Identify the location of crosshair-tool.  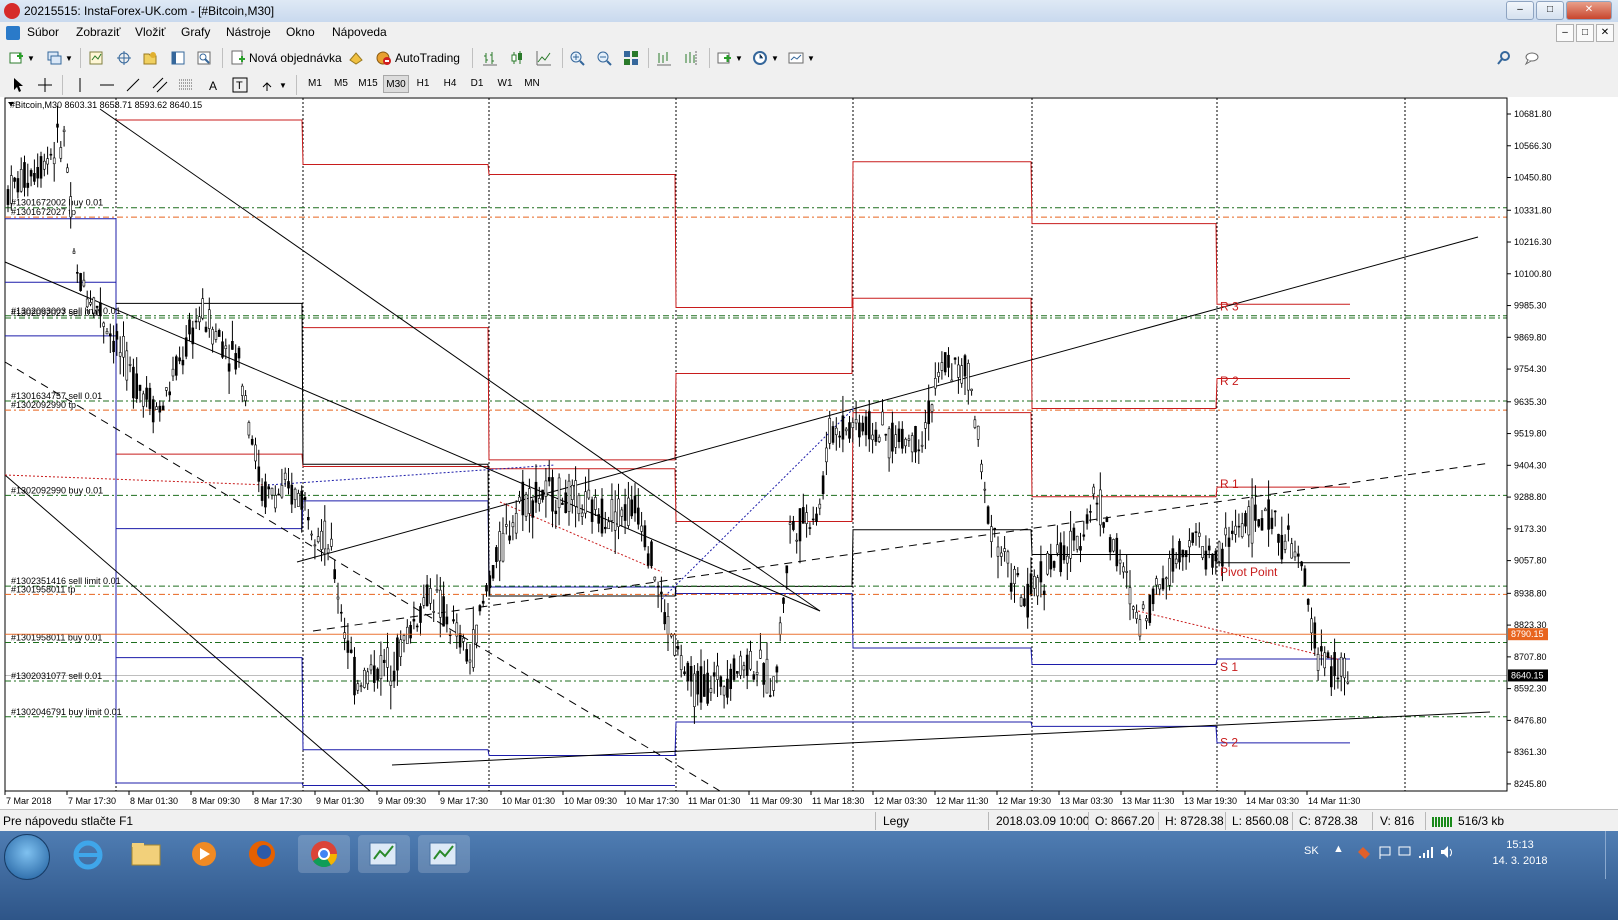
(45, 85).